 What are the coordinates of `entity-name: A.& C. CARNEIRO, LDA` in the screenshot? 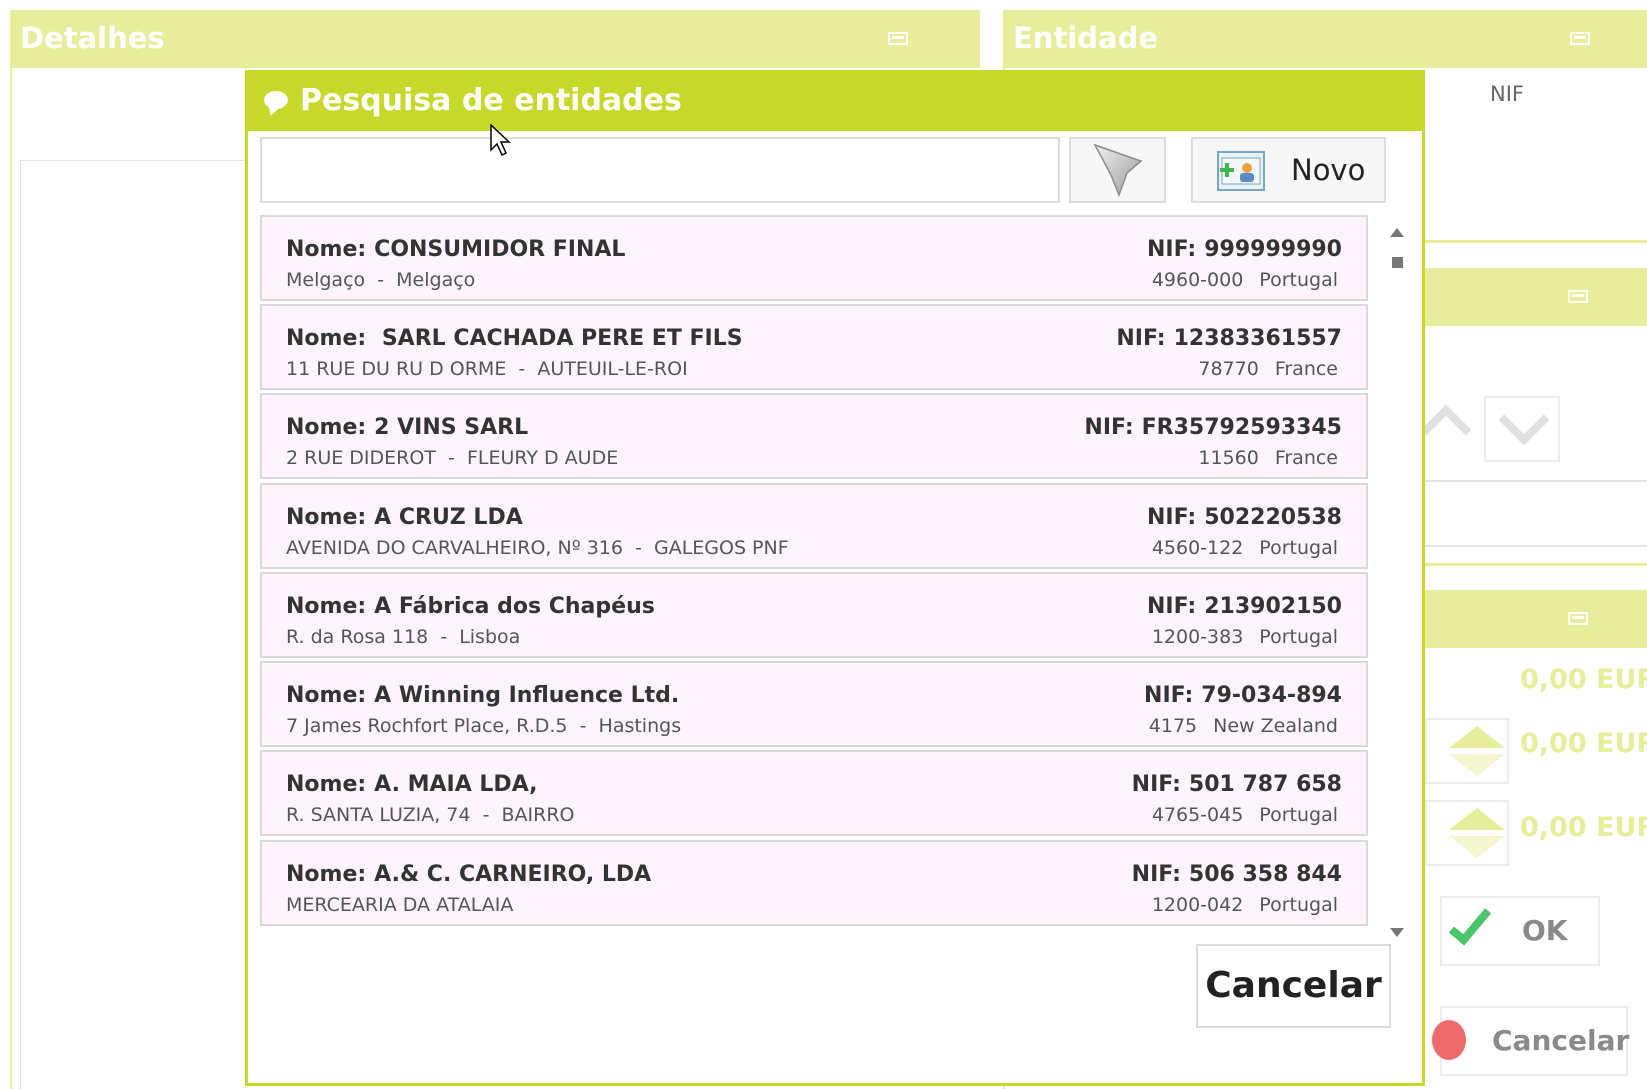 It's located at (513, 874).